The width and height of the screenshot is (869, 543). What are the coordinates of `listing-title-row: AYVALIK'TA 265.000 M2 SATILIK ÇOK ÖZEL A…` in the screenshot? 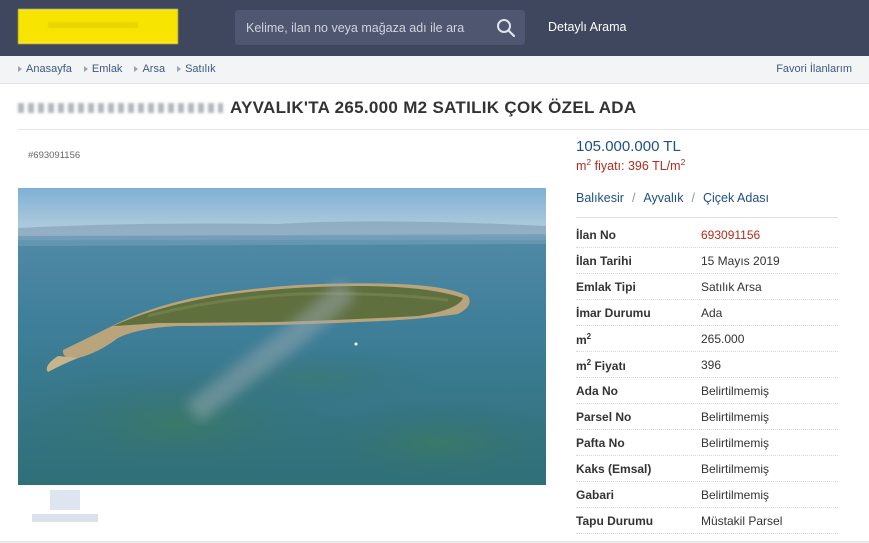 It's located at (443, 109).